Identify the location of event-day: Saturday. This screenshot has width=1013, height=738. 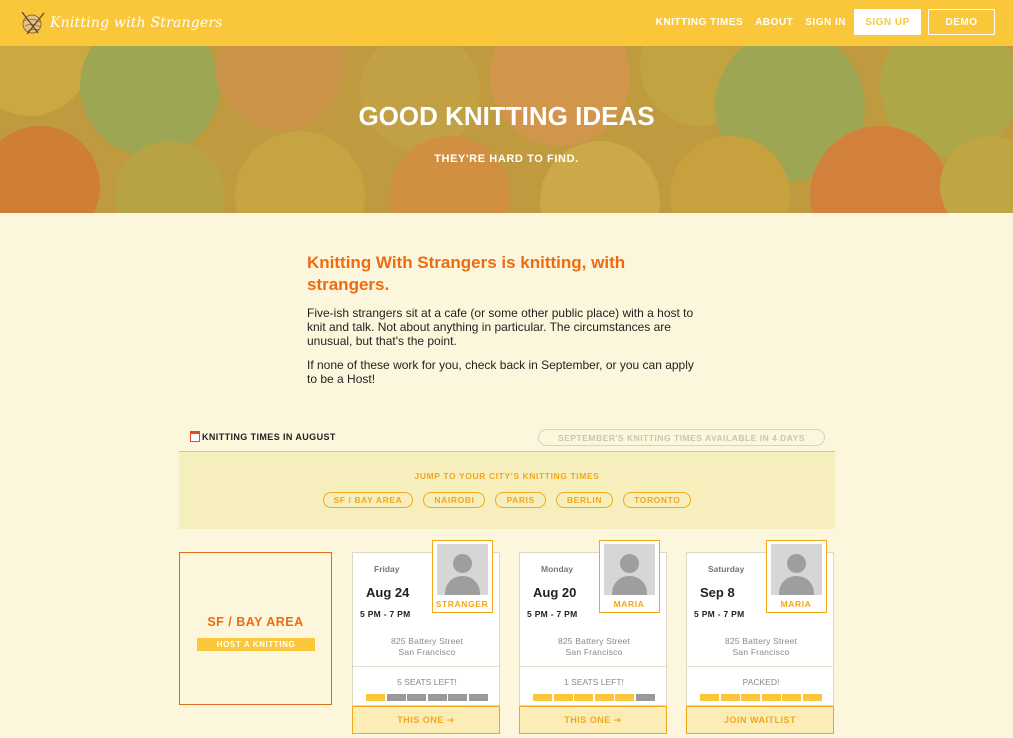
(726, 569).